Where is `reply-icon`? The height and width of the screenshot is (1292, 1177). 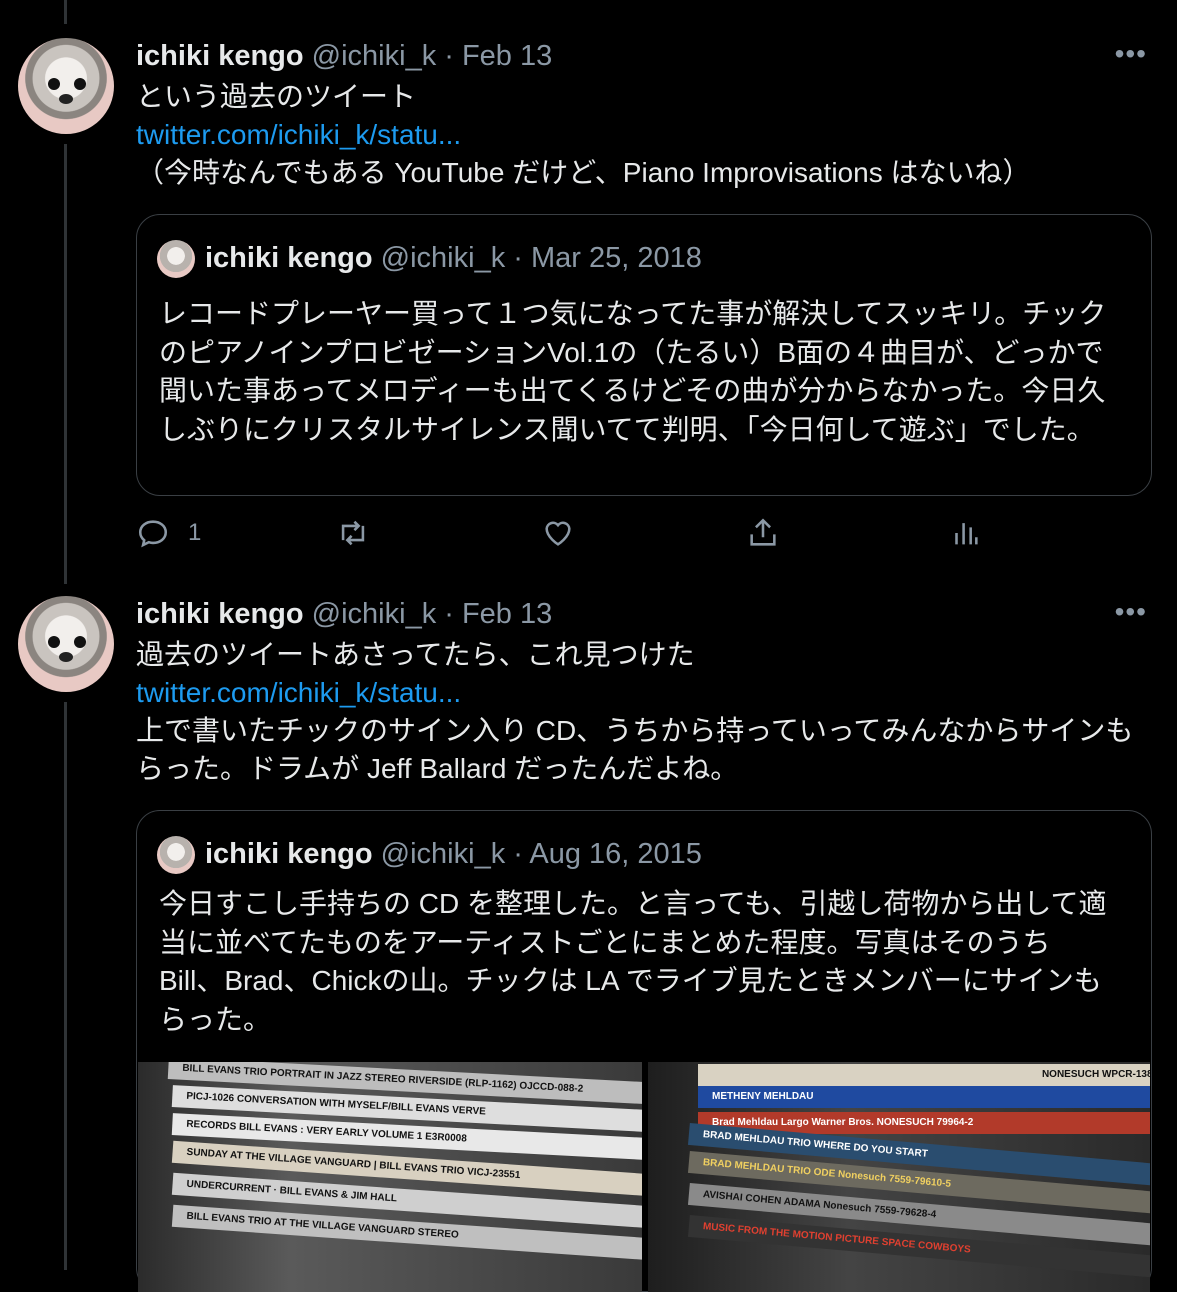 reply-icon is located at coordinates (153, 534).